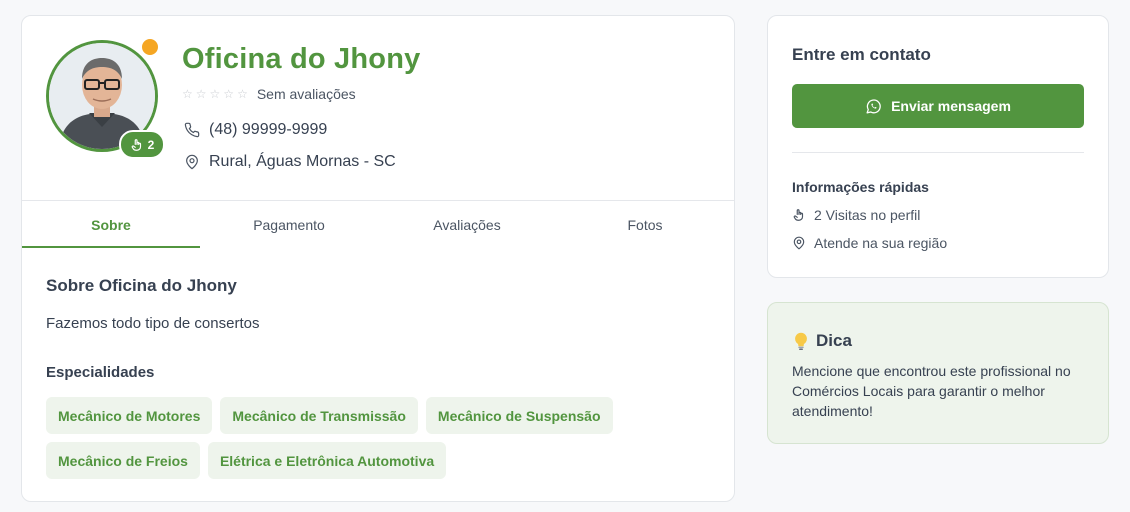 The image size is (1130, 512). What do you see at coordinates (289, 224) in the screenshot?
I see `tab-pagamento: Pagamento` at bounding box center [289, 224].